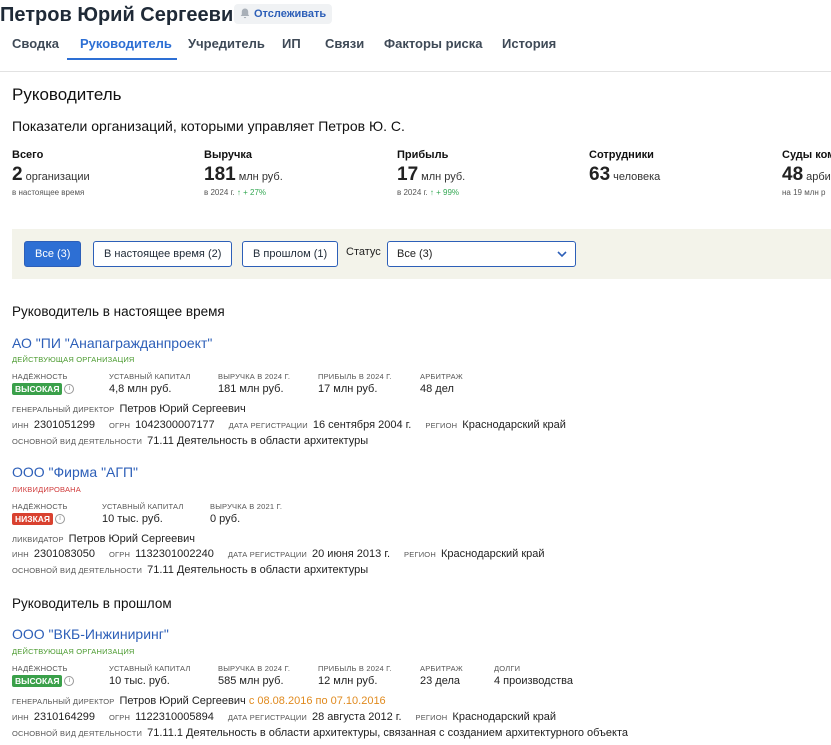 This screenshot has height=745, width=831. What do you see at coordinates (290, 254) in the screenshot?
I see `filter-past-button: В прошлом (1)` at bounding box center [290, 254].